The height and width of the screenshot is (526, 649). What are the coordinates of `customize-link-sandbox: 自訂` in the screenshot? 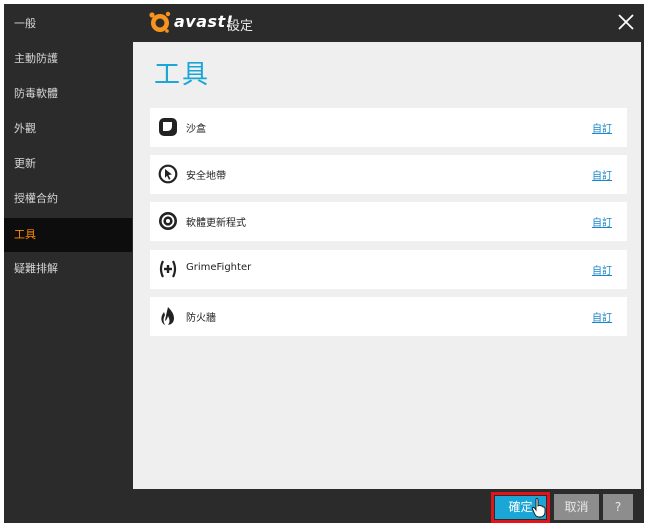 It's located at (602, 127).